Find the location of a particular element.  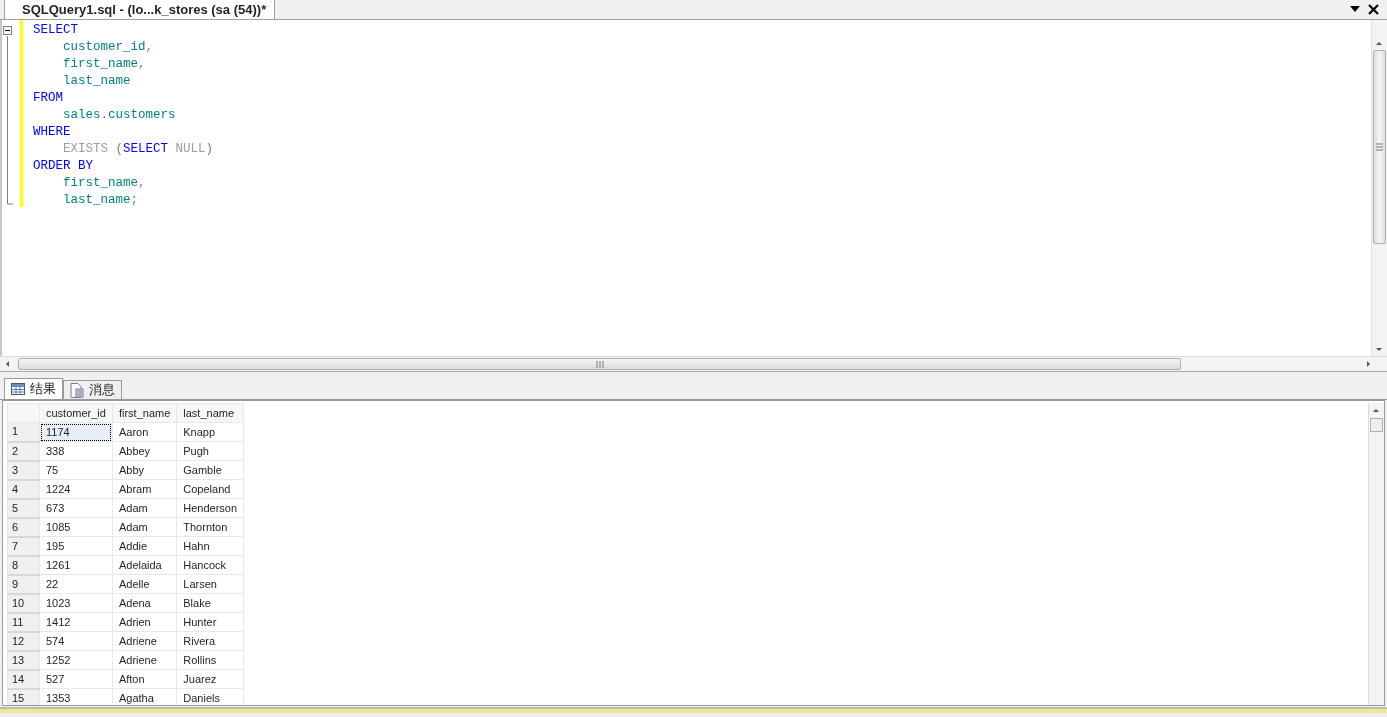

table-cell: Larsen is located at coordinates (210, 584).